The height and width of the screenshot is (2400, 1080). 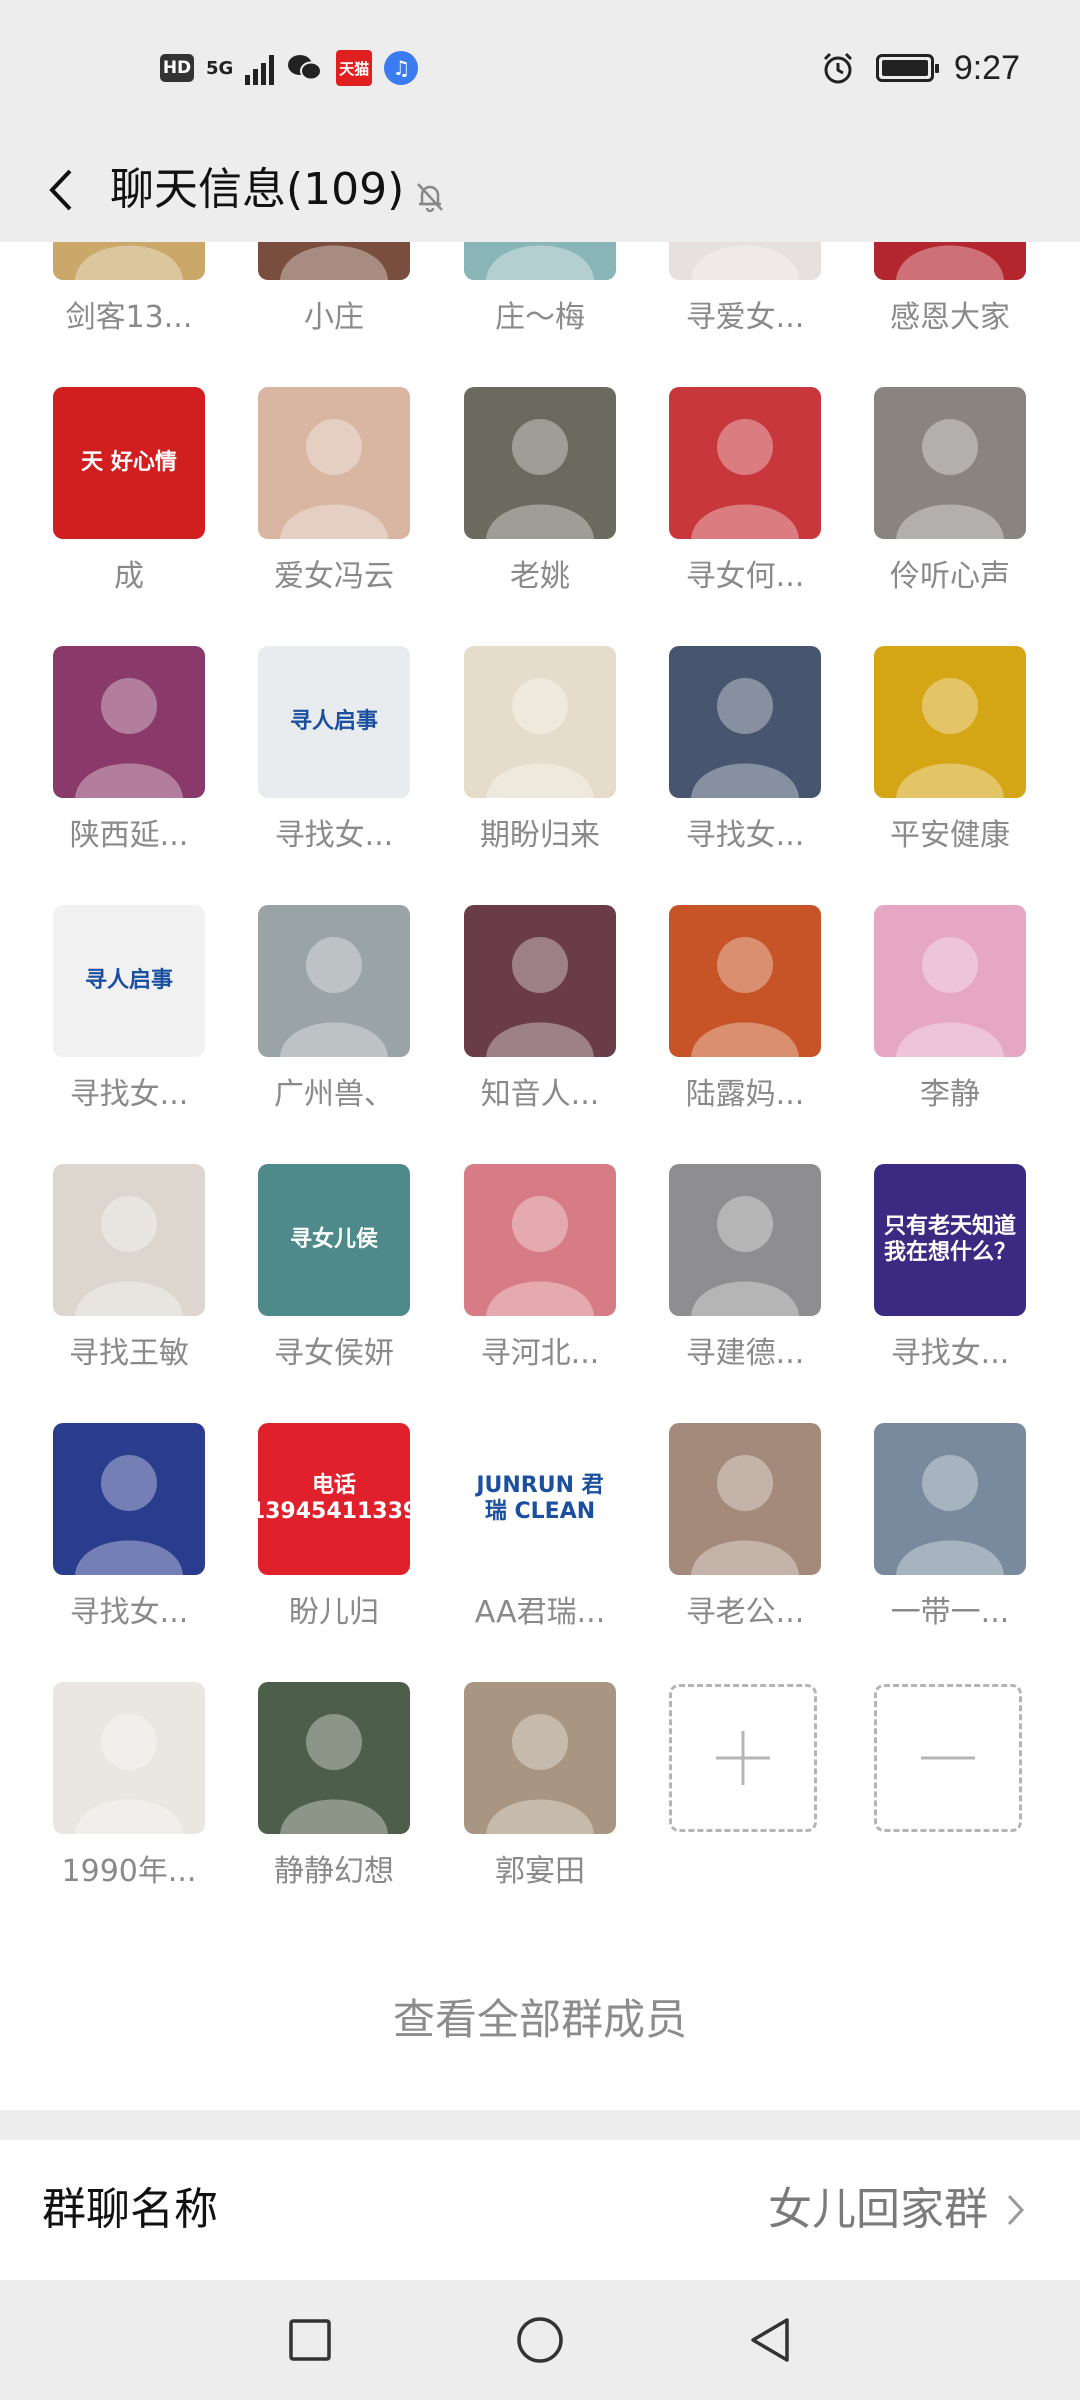 I want to click on avatar-caption: JUNRUN 君瑞 CLEAN, so click(x=540, y=1498).